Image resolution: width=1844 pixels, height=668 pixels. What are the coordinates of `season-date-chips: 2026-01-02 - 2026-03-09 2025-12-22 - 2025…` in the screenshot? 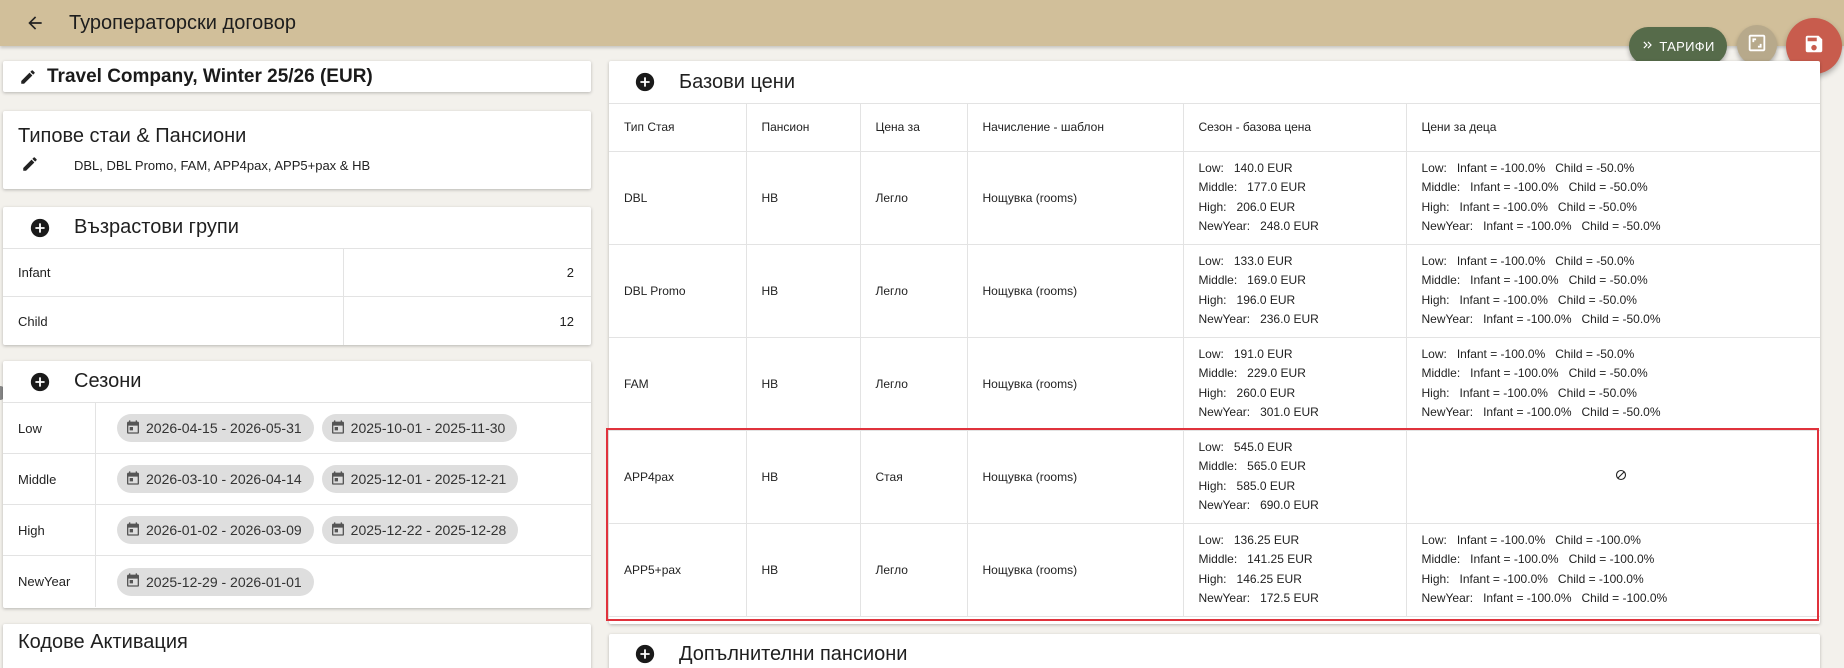 It's located at (307, 530).